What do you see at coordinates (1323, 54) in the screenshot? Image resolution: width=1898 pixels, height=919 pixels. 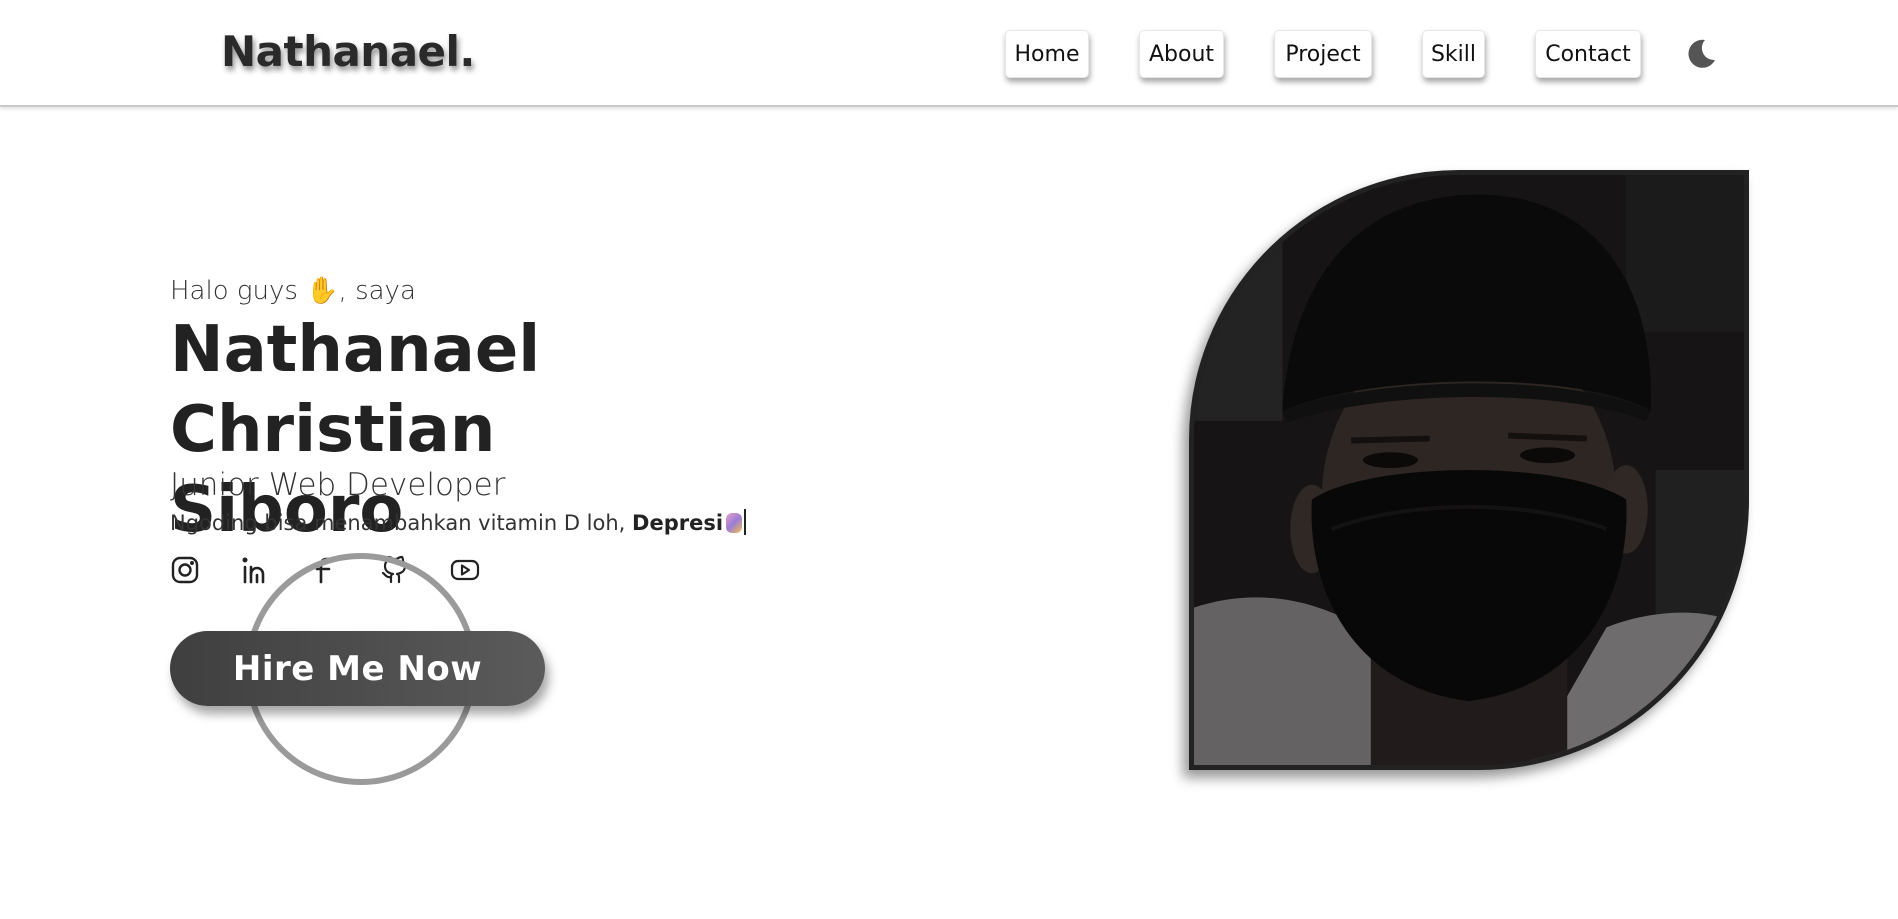 I see `nav-project-button: Project` at bounding box center [1323, 54].